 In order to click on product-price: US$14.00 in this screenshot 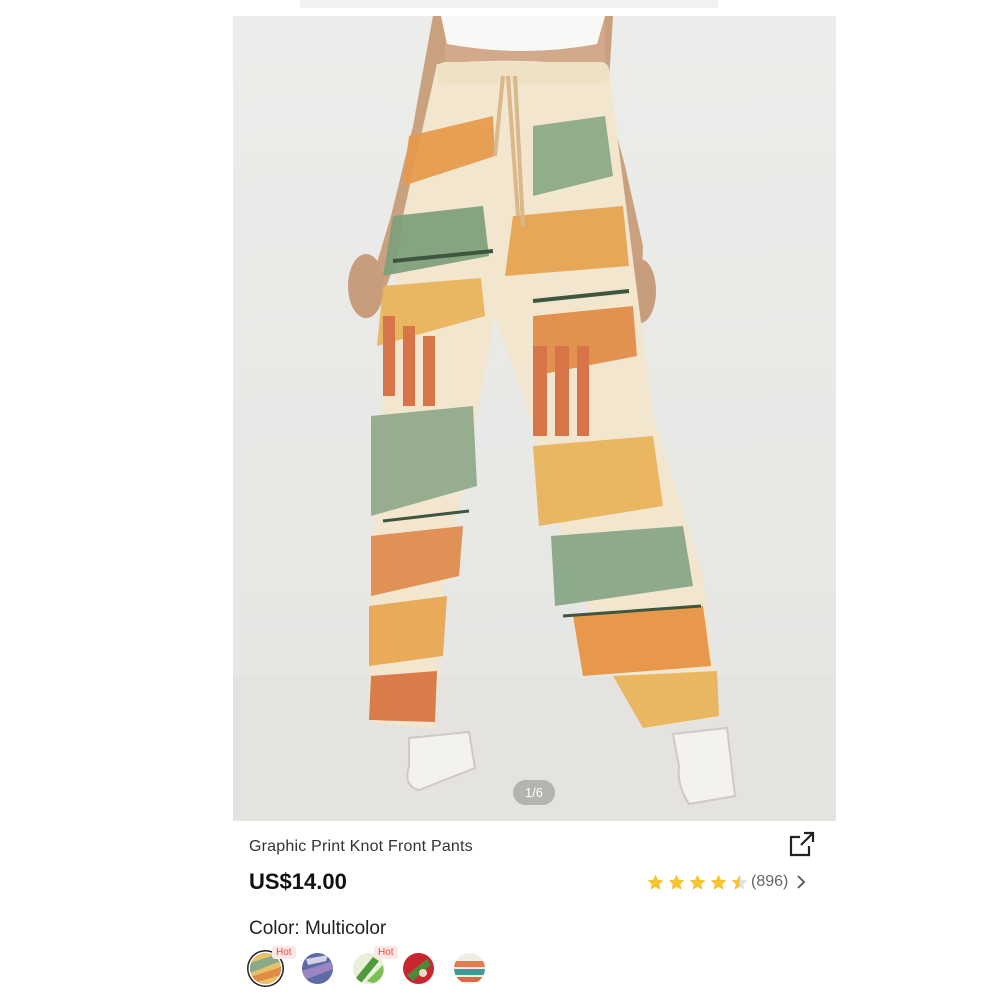, I will do `click(298, 881)`.